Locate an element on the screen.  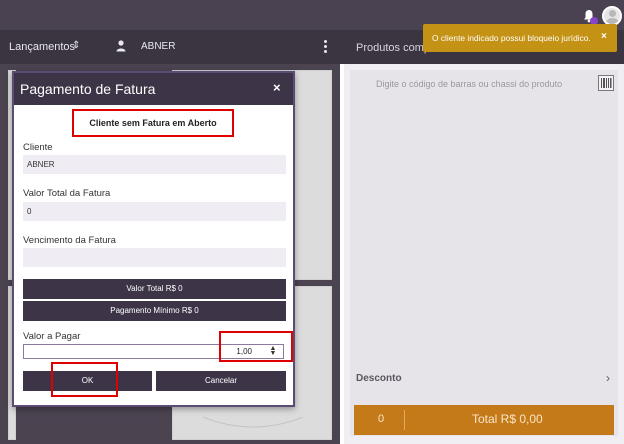
modal-close-button: × is located at coordinates (277, 87).